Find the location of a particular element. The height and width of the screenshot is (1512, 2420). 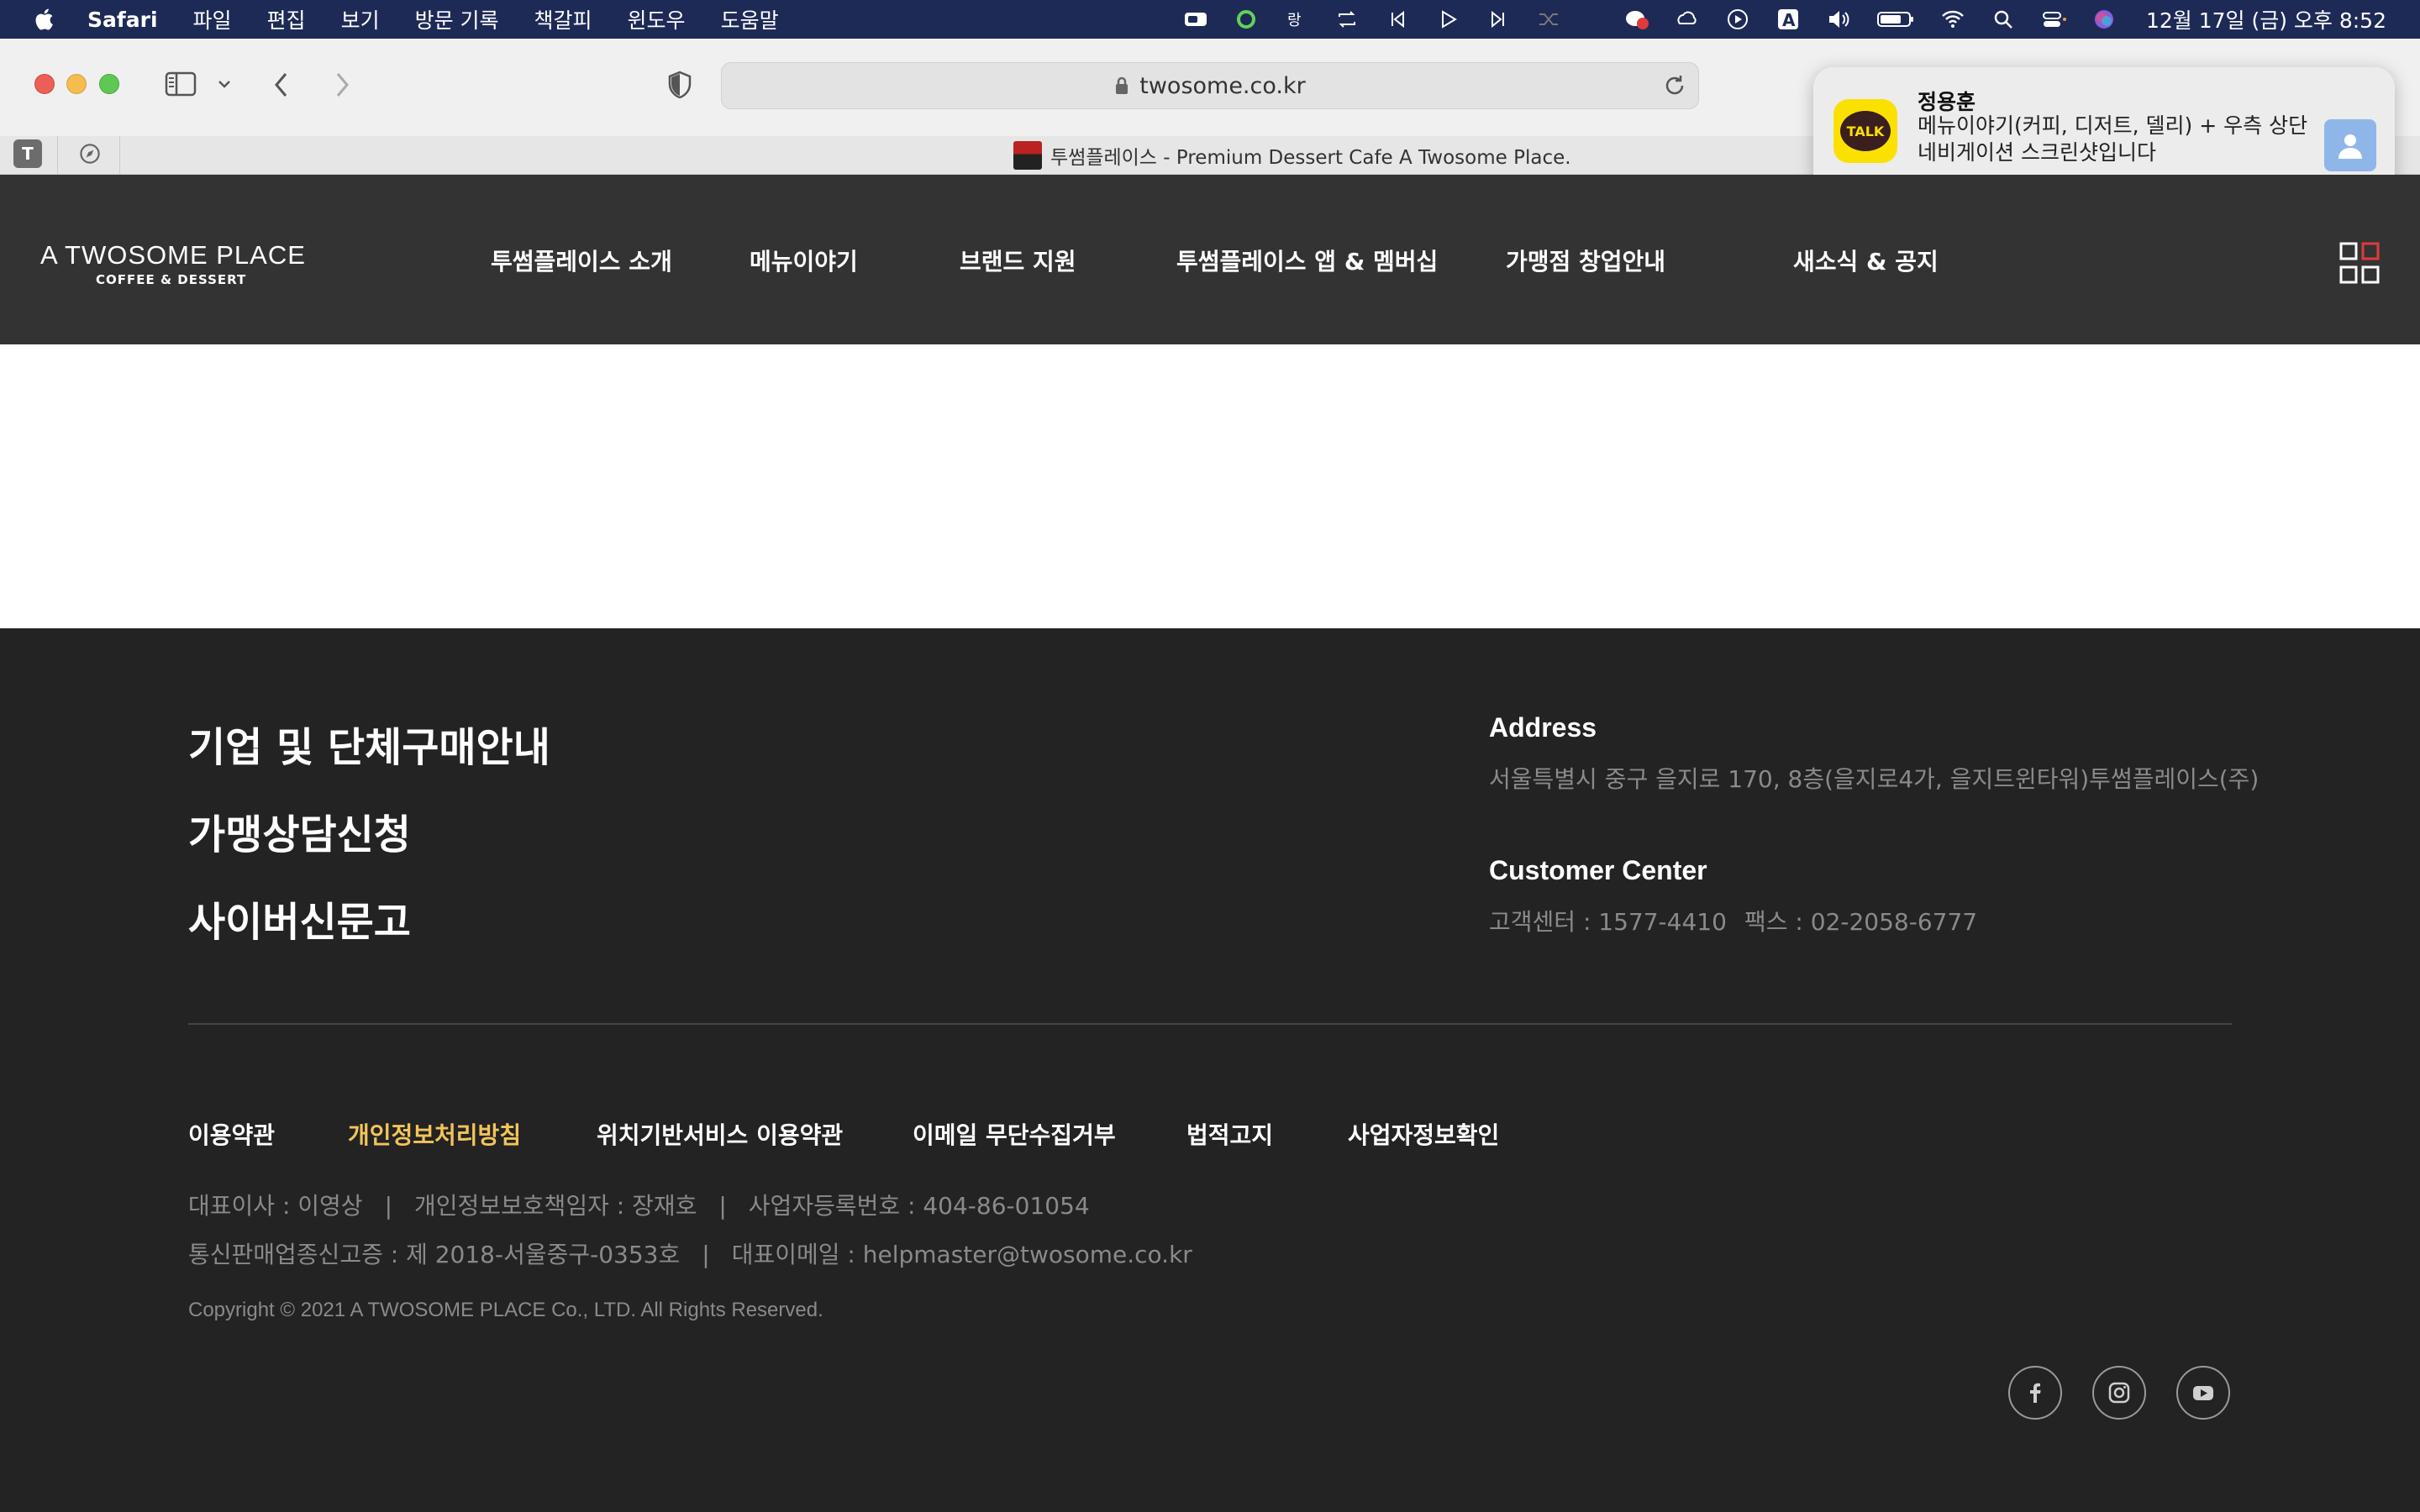

policy-legal: 법적고지 is located at coordinates (1229, 1134).